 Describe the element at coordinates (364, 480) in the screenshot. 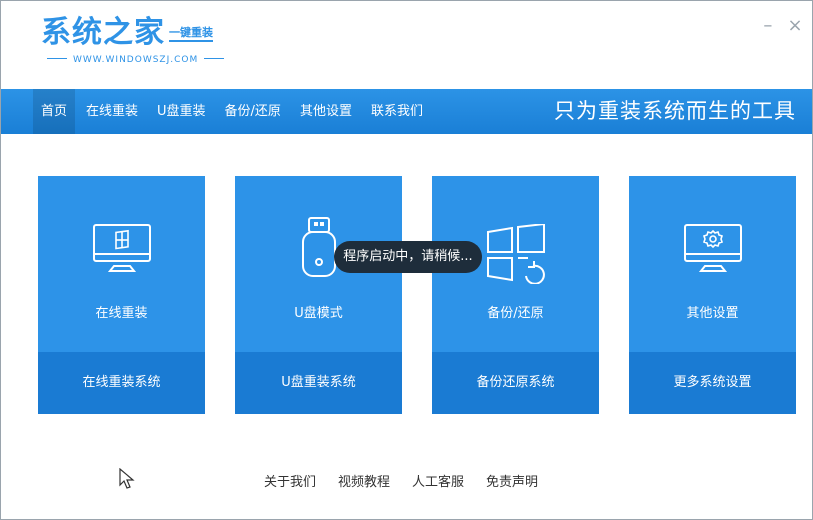

I see `footer-link-video-tutorial: 视频教程` at that location.